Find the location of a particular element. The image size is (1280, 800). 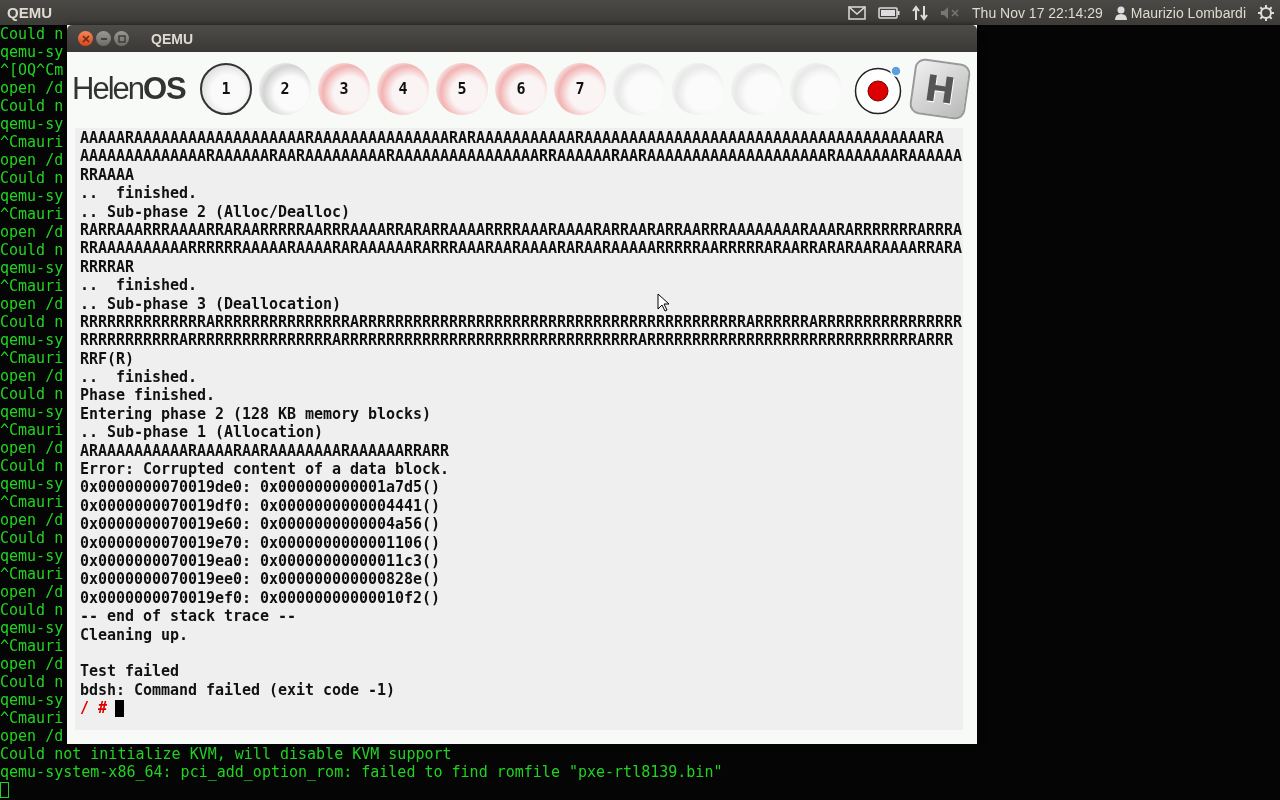

console-tab: 1 is located at coordinates (226, 89).